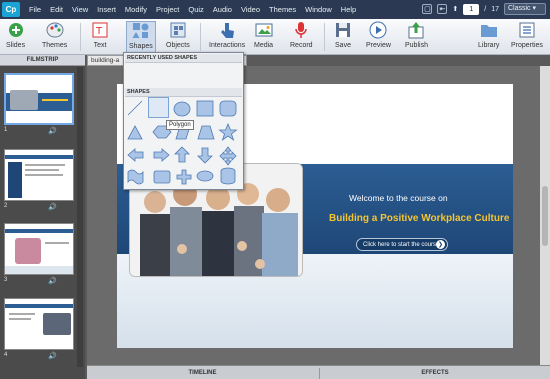 This screenshot has height=379, width=550. Describe the element at coordinates (6, 206) in the screenshot. I see `slide-number: 2` at that location.